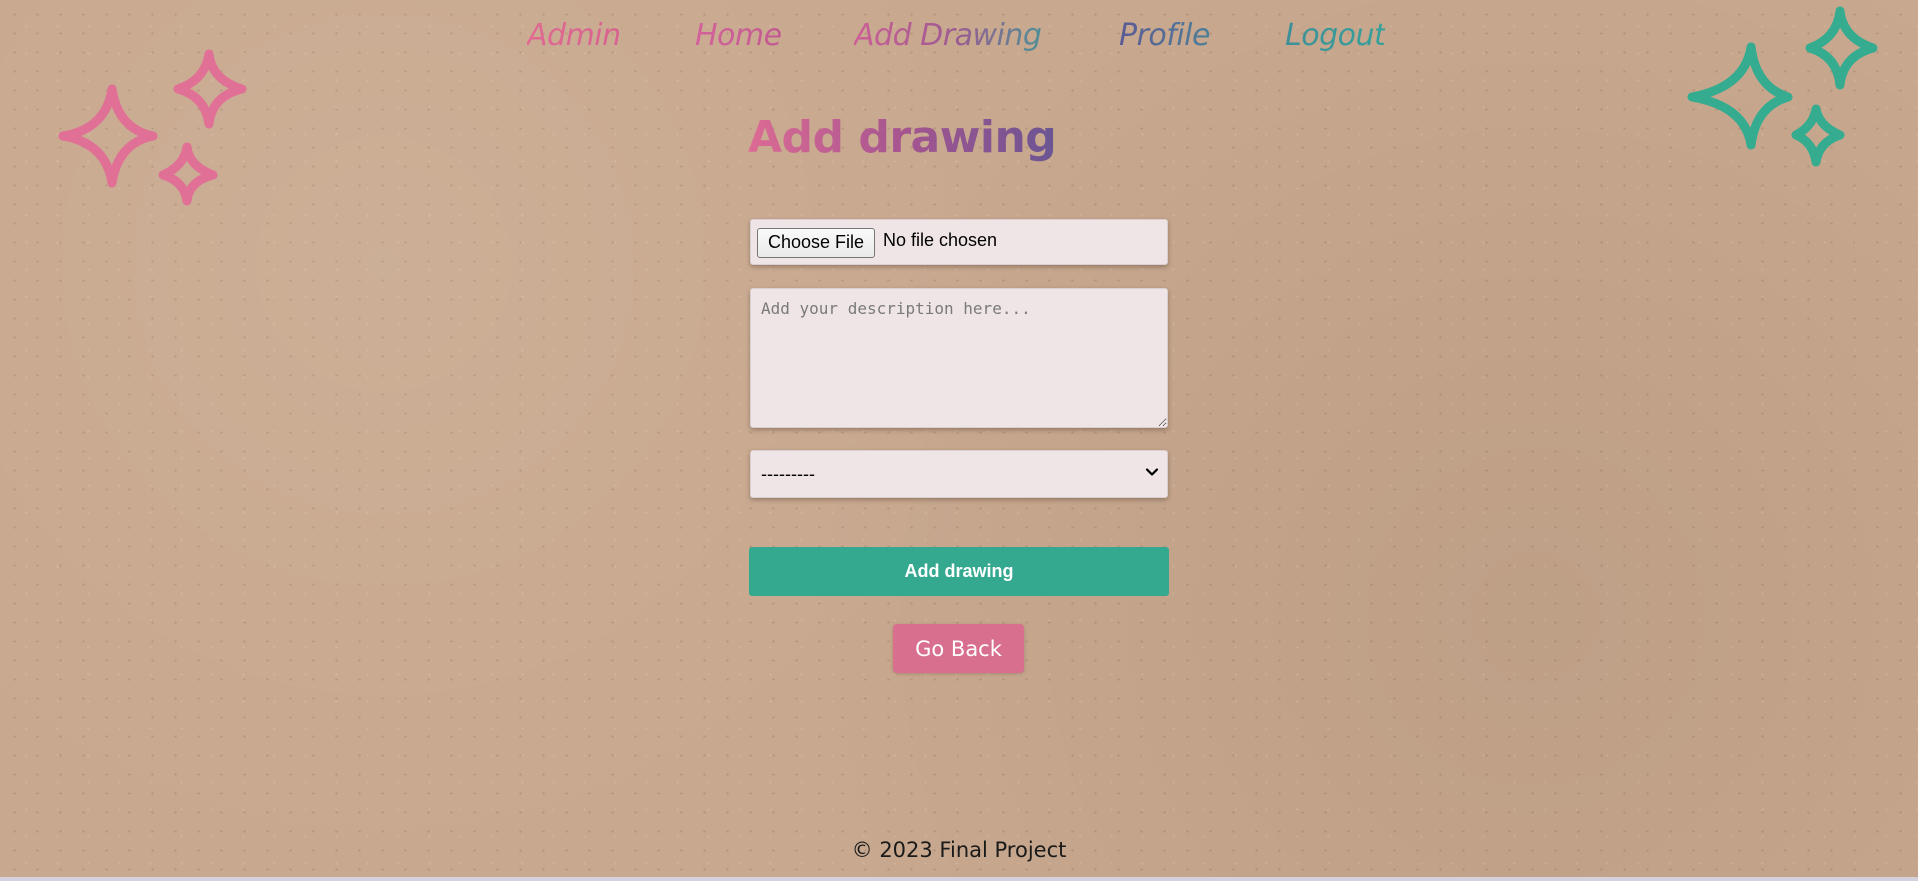  What do you see at coordinates (959, 358) in the screenshot?
I see `description-input` at bounding box center [959, 358].